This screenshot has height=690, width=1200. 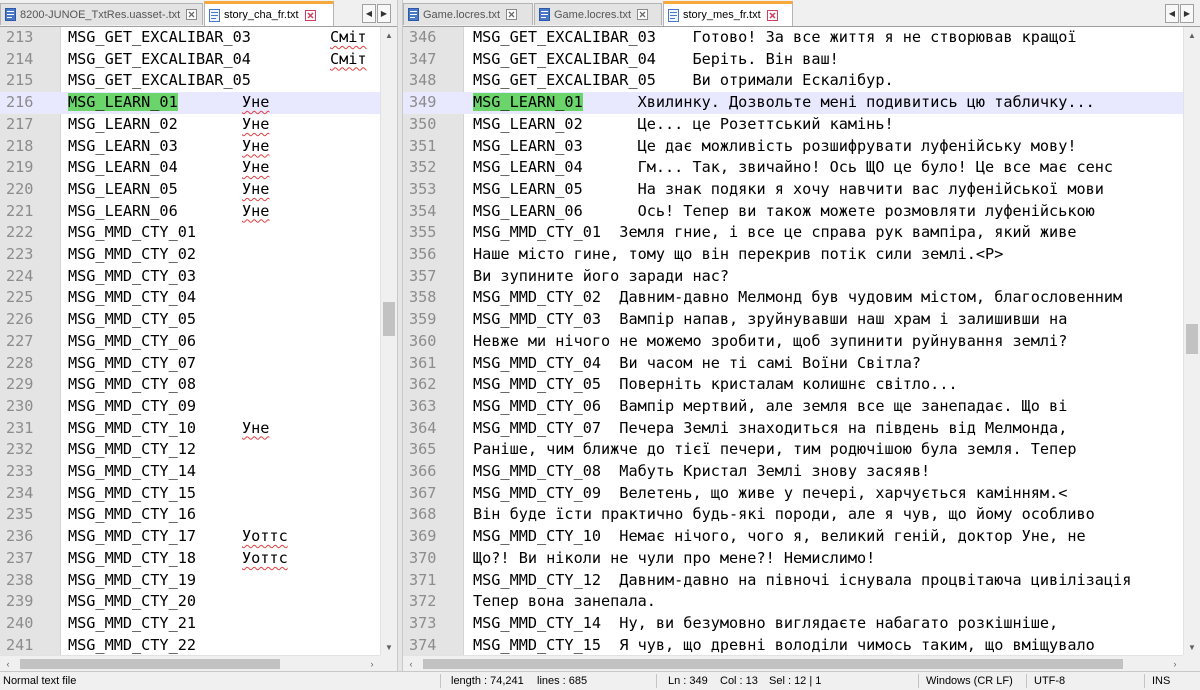 What do you see at coordinates (20, 384) in the screenshot?
I see `line-number: 229` at bounding box center [20, 384].